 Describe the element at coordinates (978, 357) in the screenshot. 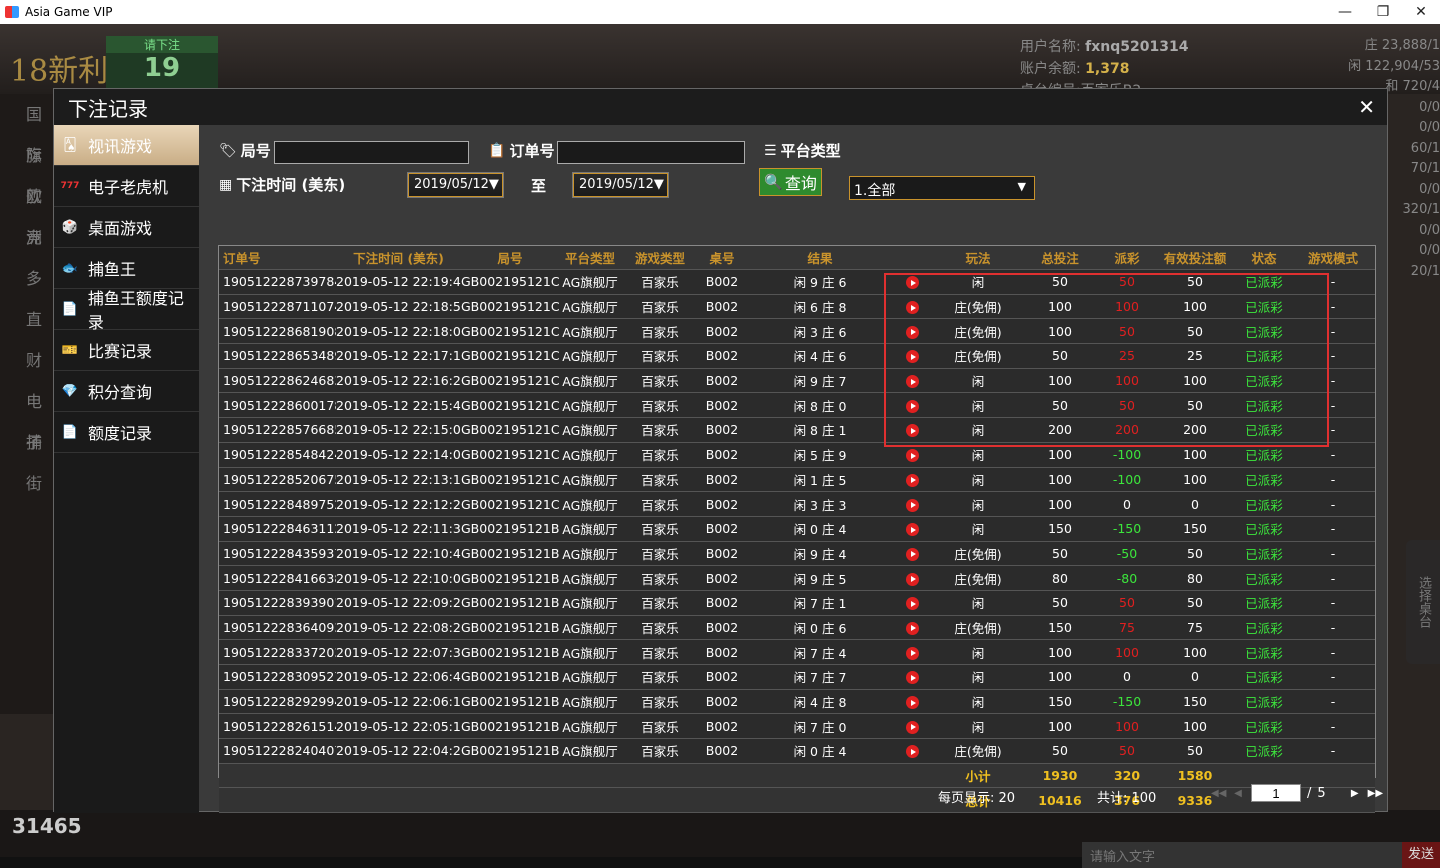

I see `cell-play-type: 庄(免佣)` at that location.